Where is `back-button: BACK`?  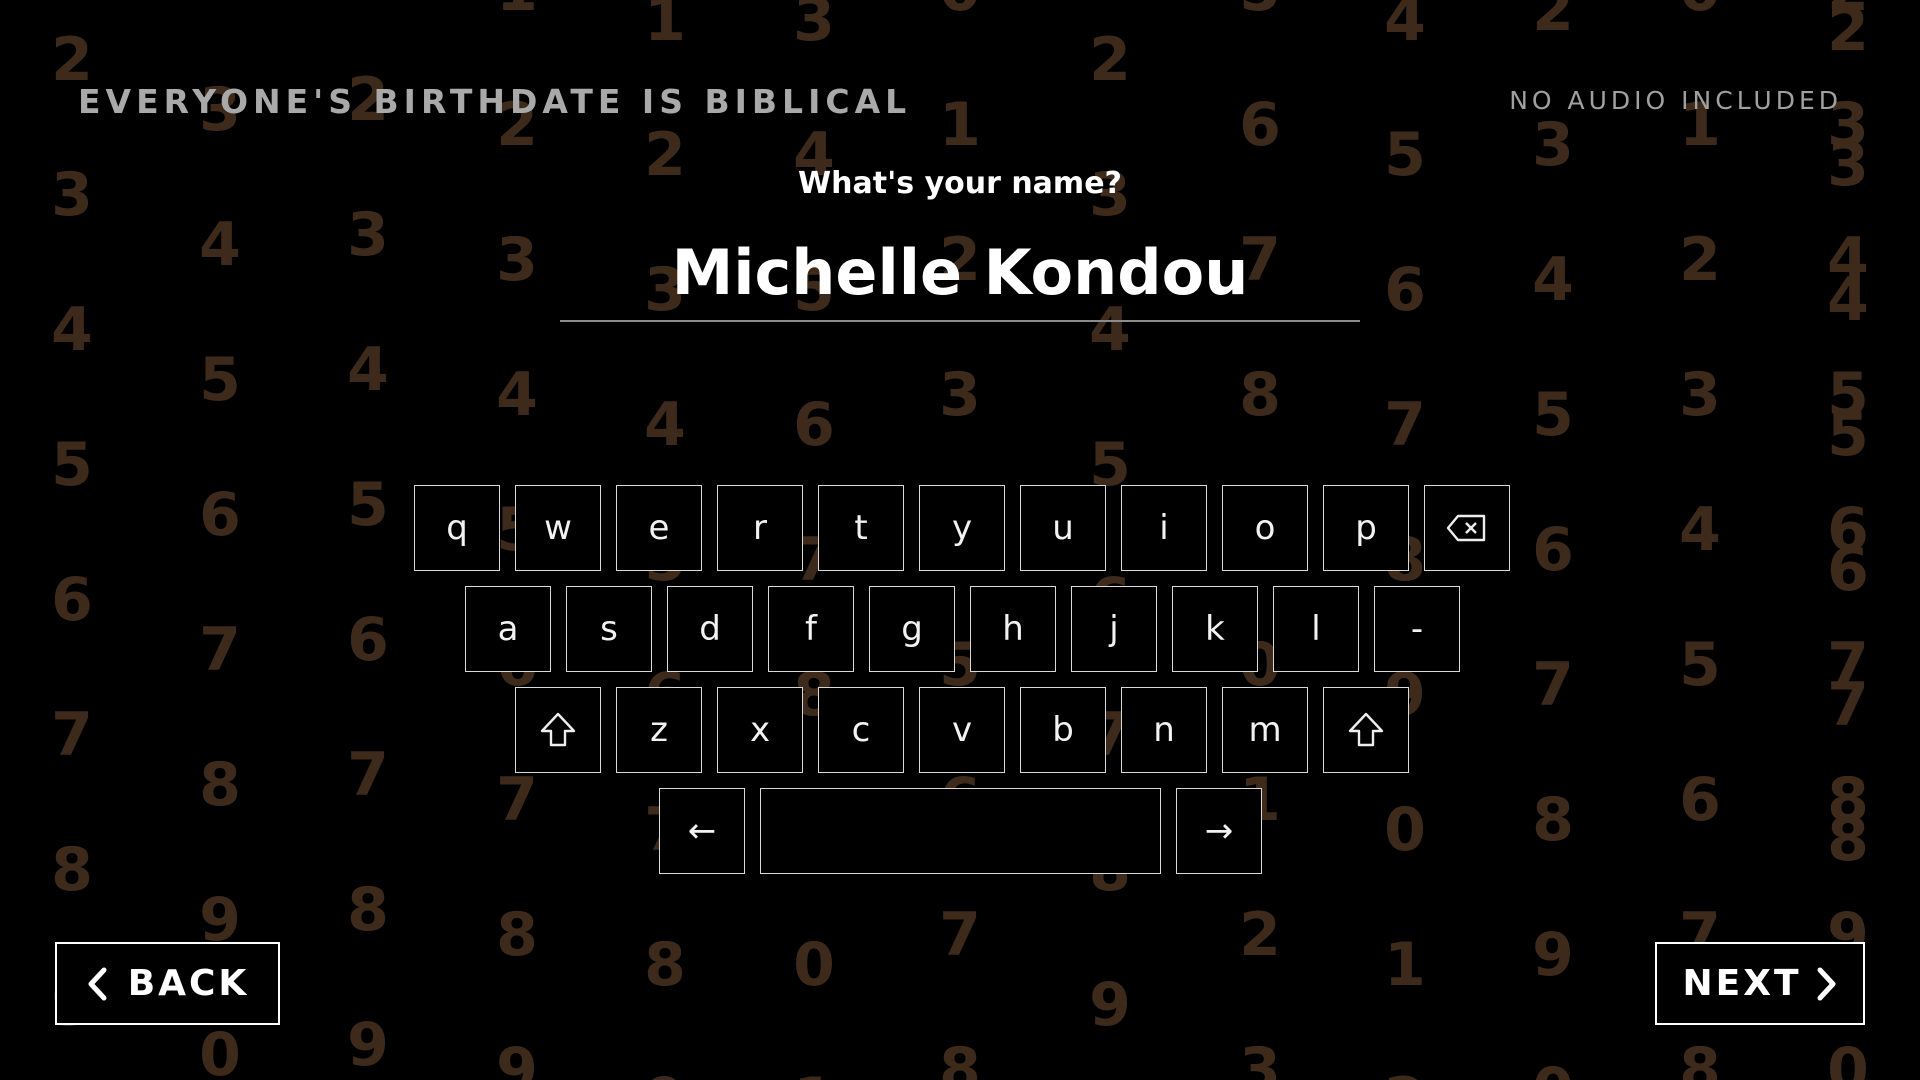 back-button: BACK is located at coordinates (167, 983).